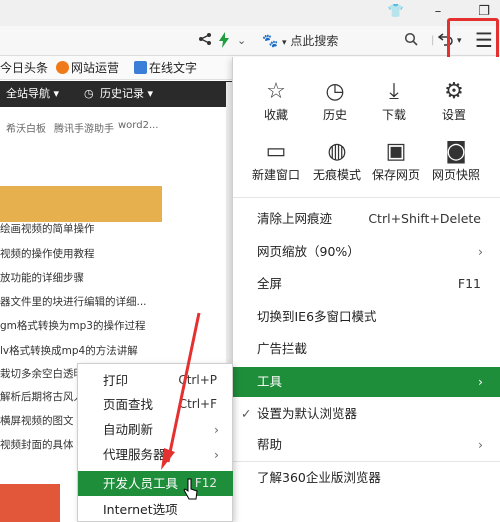 The width and height of the screenshot is (500, 522). Describe the element at coordinates (81, 204) in the screenshot. I see `section-banner` at that location.